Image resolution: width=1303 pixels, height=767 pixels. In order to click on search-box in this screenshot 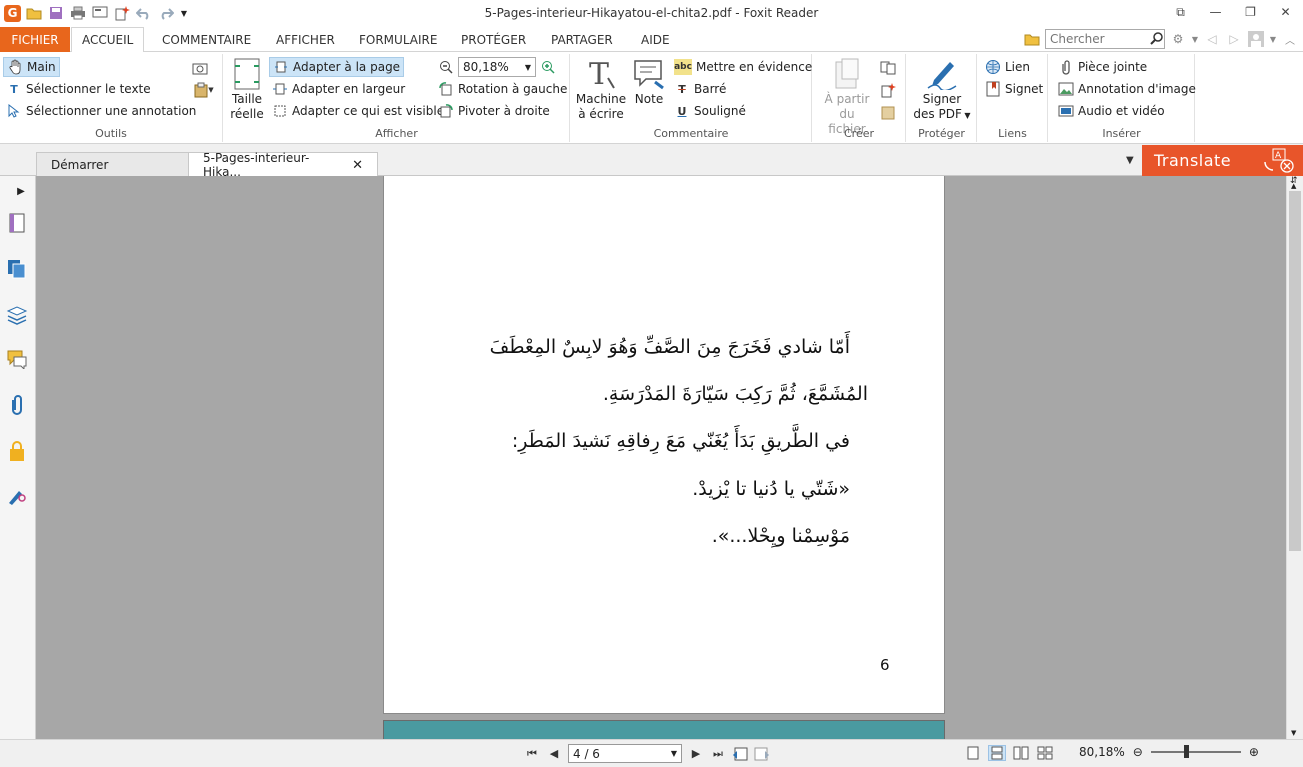, I will do `click(1105, 39)`.